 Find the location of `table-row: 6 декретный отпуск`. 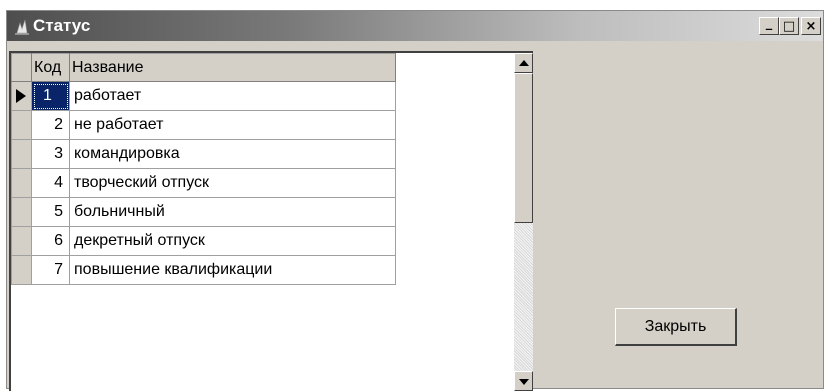

table-row: 6 декретный отпуск is located at coordinates (203, 241).